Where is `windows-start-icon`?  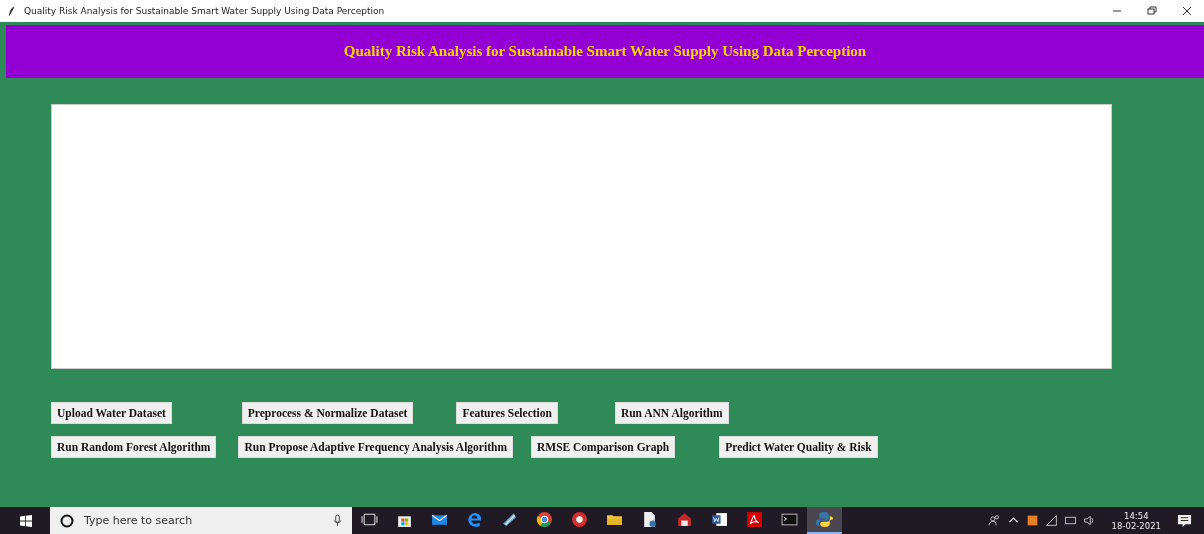 windows-start-icon is located at coordinates (26, 520).